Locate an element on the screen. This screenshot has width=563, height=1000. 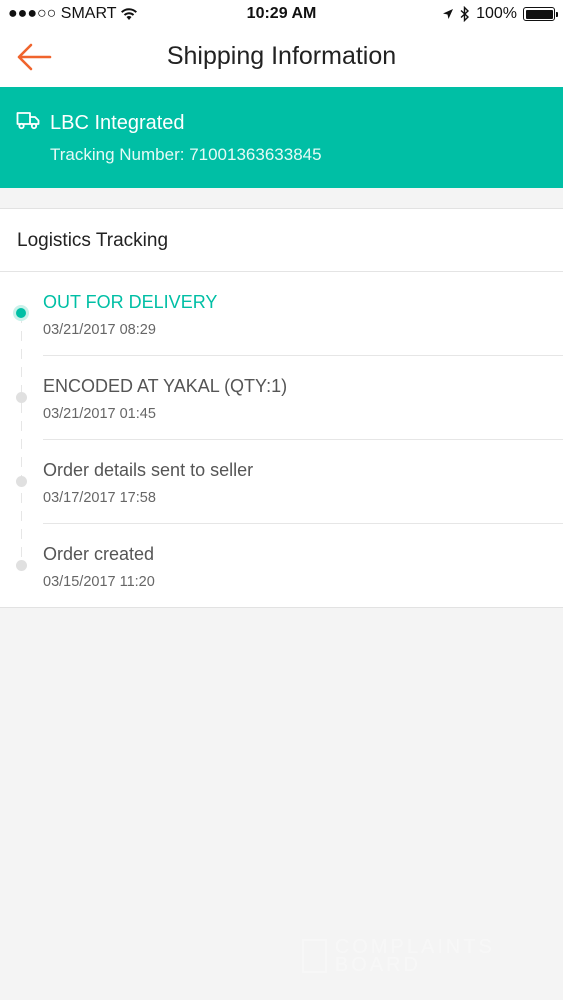
event-time: 03/21/2017 08:29 is located at coordinates (99, 330).